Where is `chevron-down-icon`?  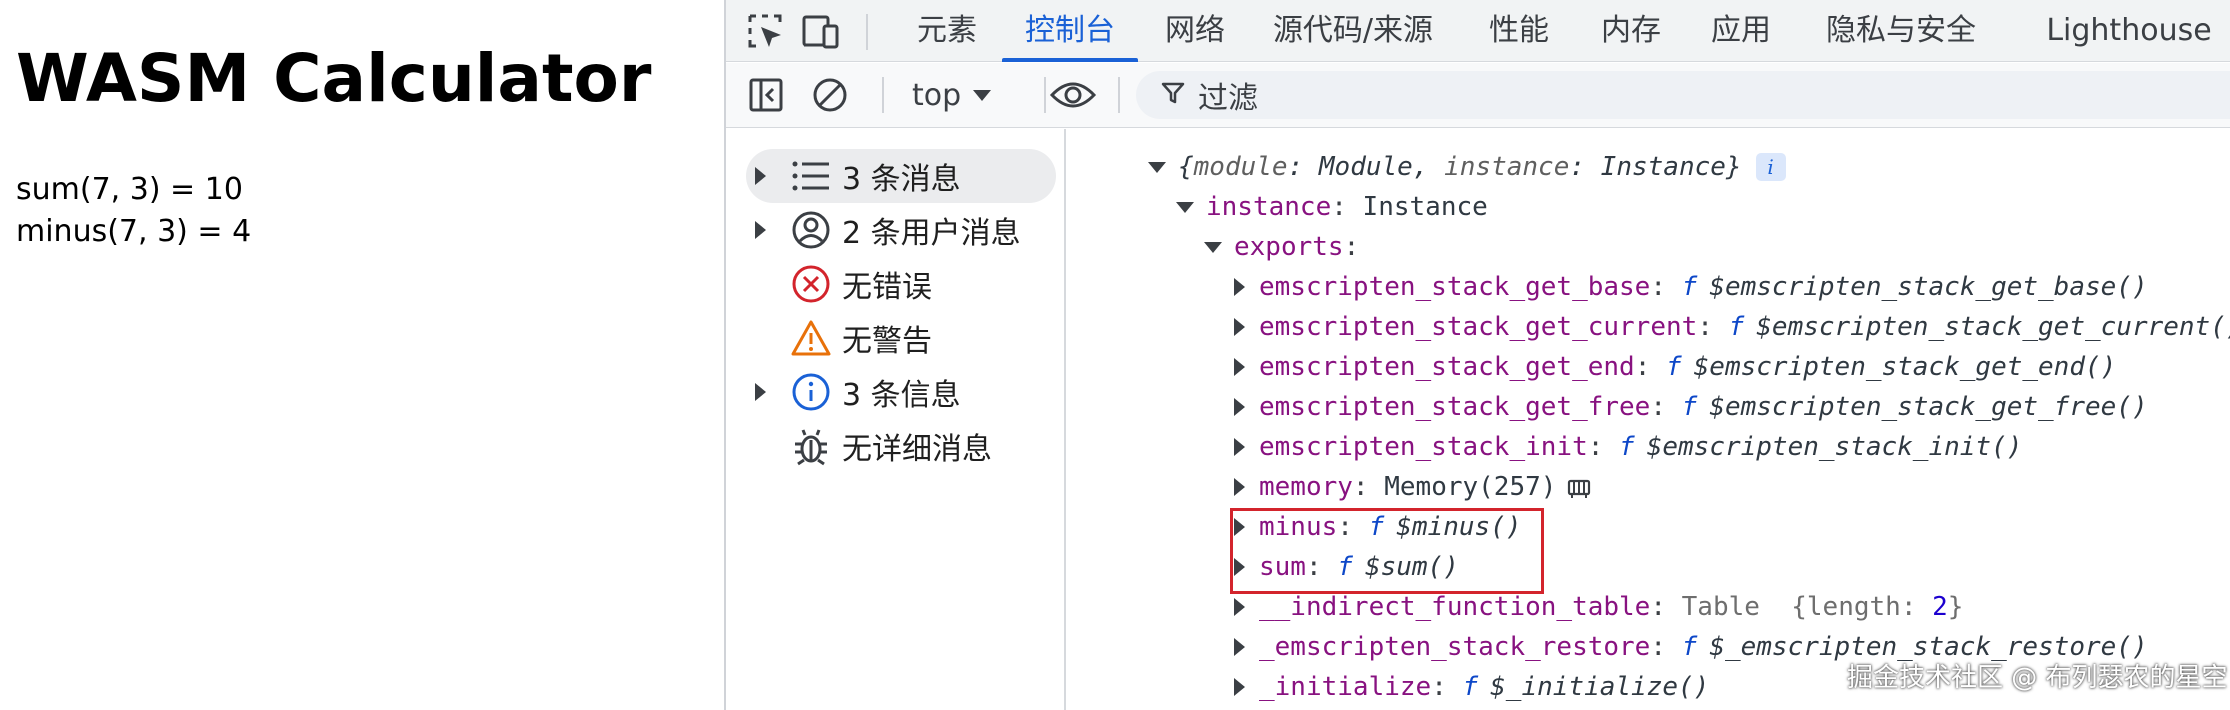
chevron-down-icon is located at coordinates (982, 95).